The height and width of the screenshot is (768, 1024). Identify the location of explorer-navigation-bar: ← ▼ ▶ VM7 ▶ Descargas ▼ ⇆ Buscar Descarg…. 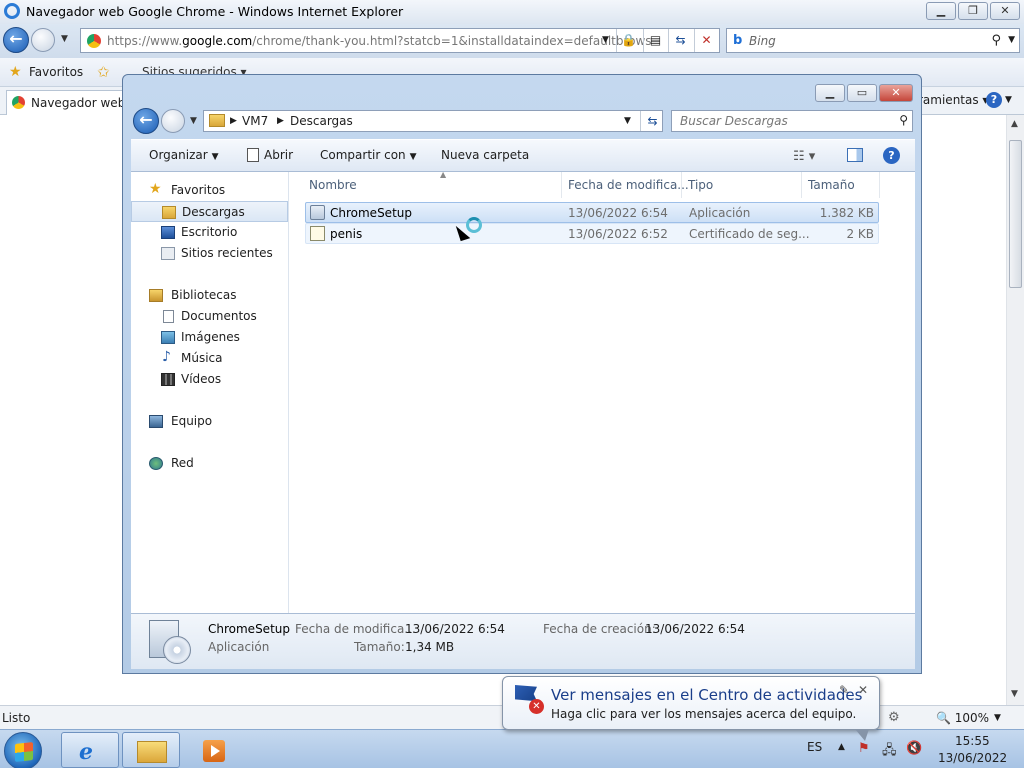
(523, 121).